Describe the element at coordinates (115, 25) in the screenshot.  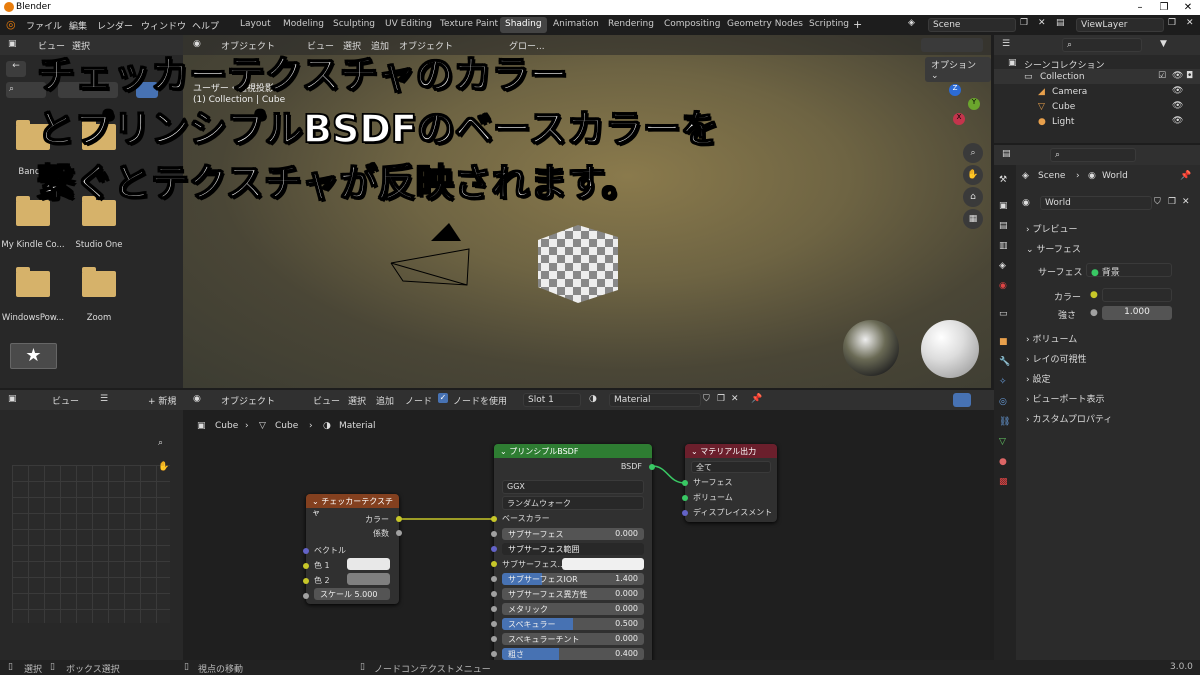
I see `menu-render: レンダー` at that location.